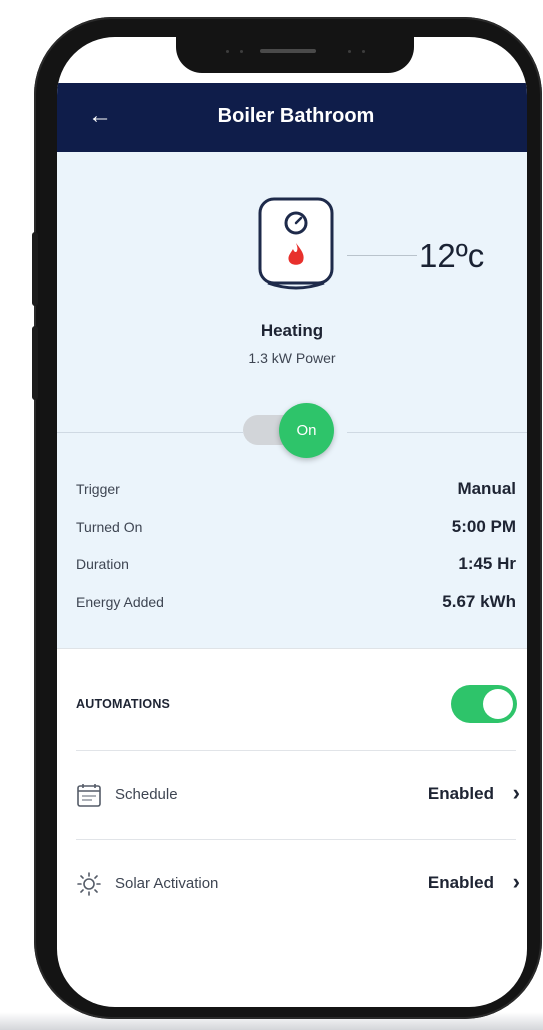  I want to click on device-power-rating: 1.3 kW Power, so click(292, 358).